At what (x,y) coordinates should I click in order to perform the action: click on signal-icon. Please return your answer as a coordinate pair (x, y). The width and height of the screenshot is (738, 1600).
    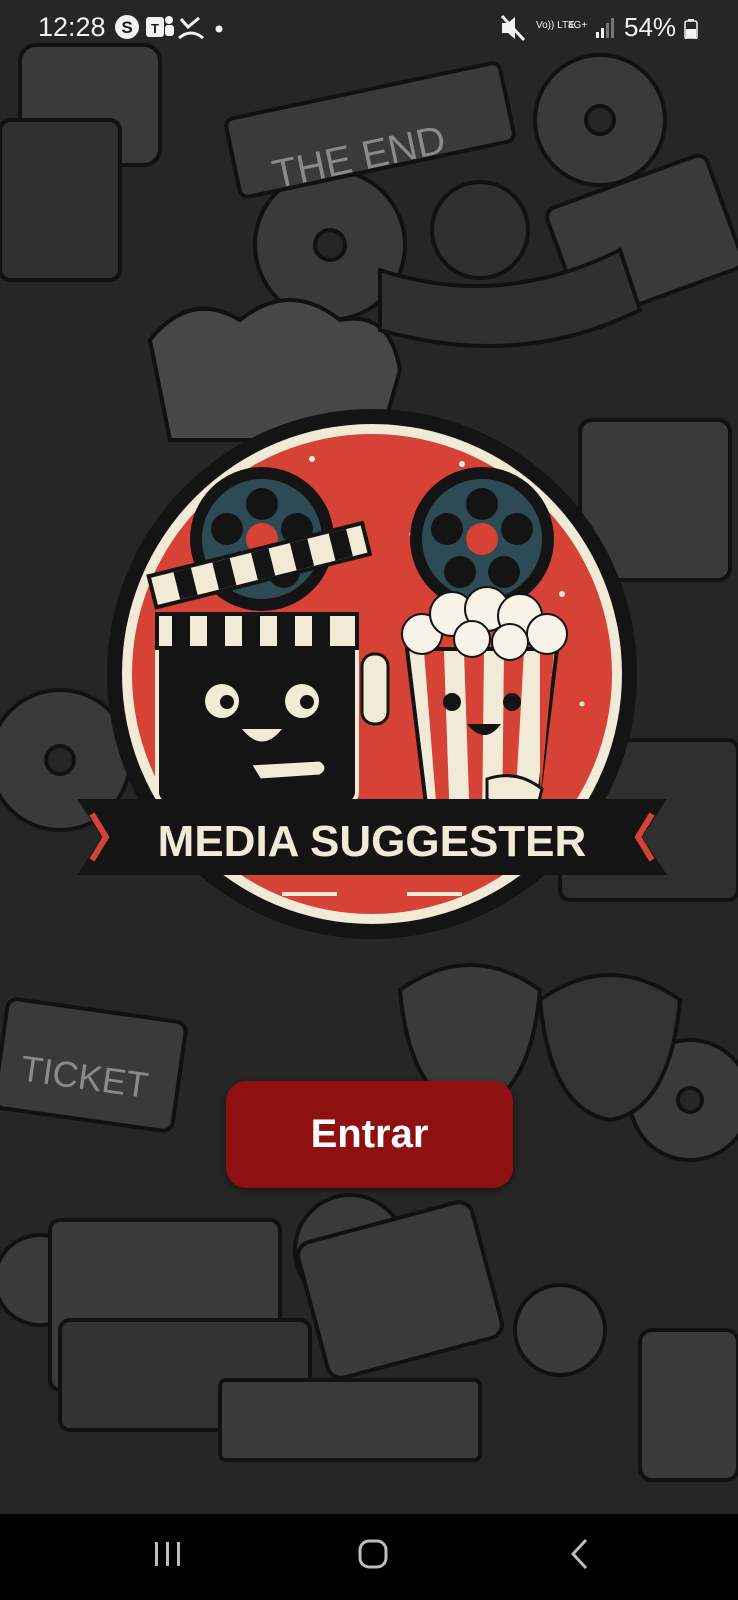
    Looking at the image, I should click on (605, 28).